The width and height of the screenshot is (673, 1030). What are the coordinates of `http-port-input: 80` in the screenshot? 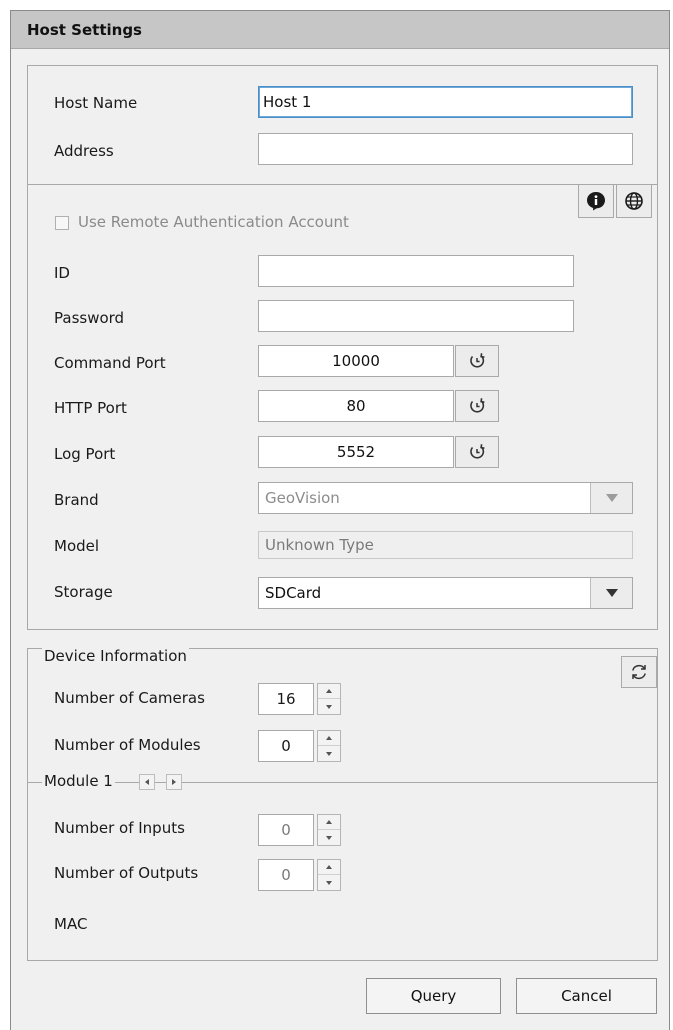 It's located at (356, 406).